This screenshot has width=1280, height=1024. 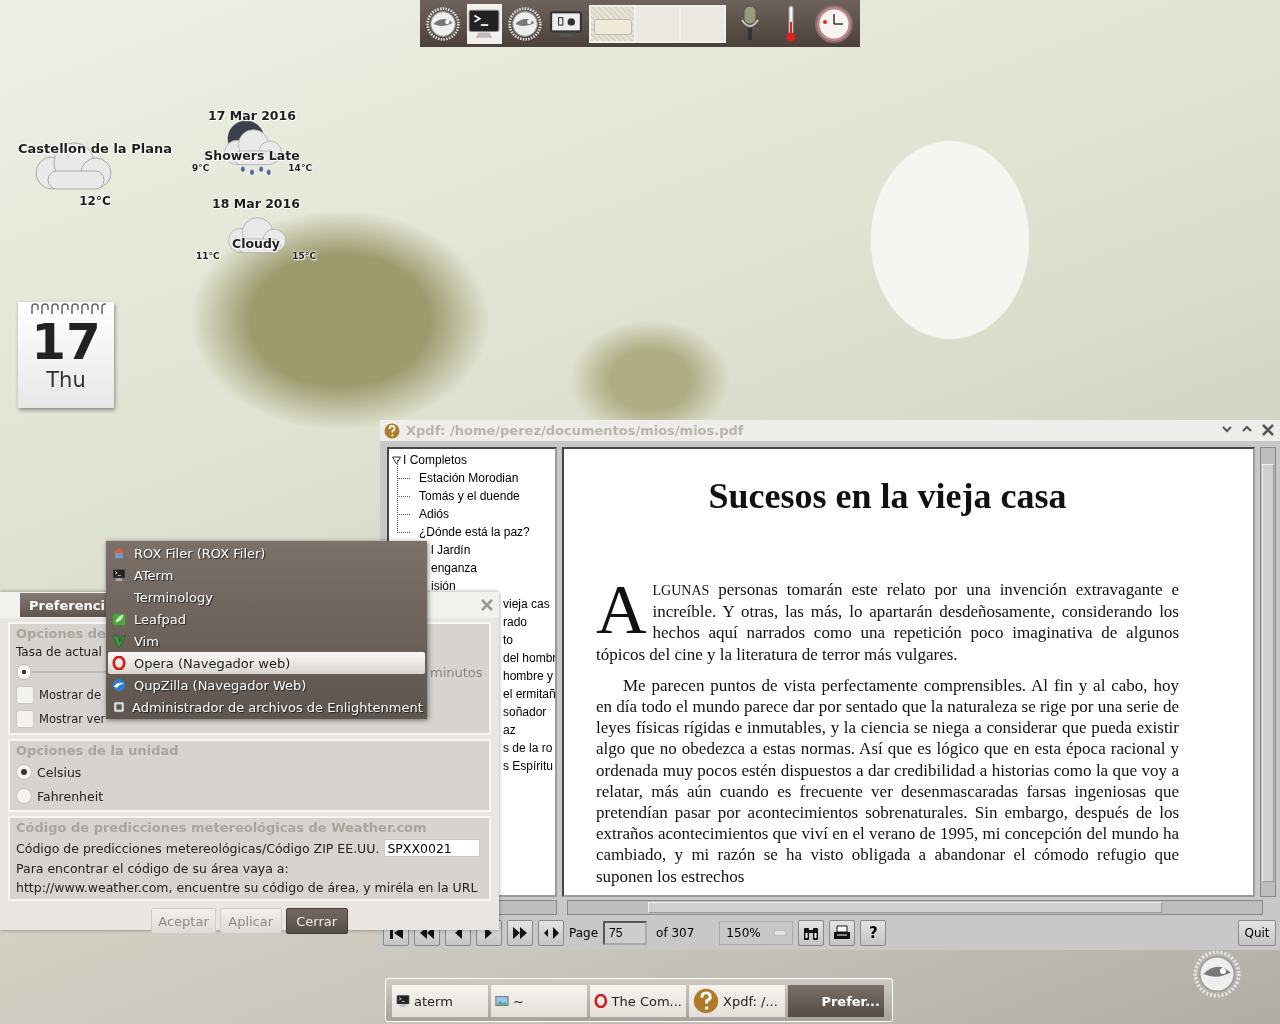 I want to click on outline-item: isión, so click(x=443, y=586).